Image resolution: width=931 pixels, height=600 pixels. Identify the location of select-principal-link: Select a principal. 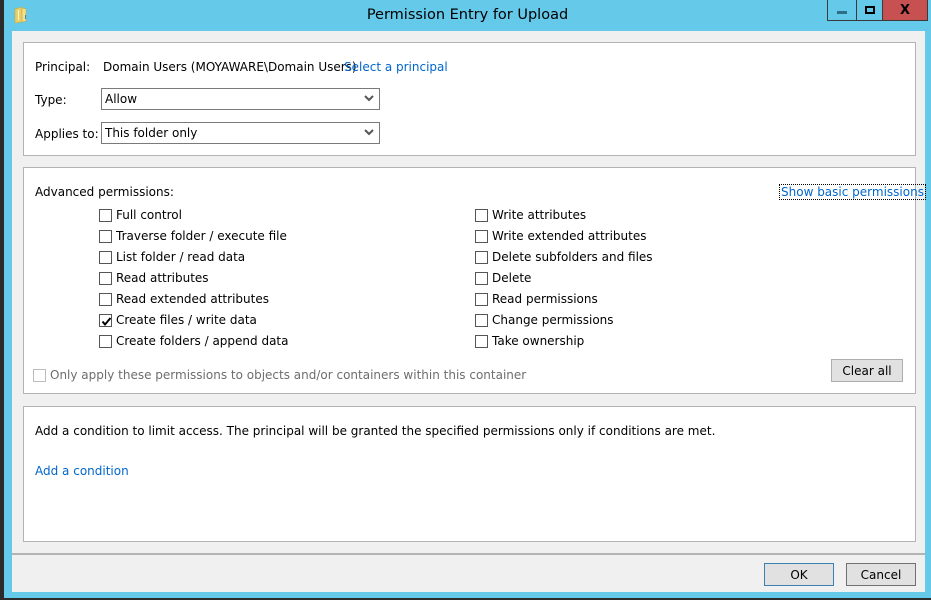
(396, 67).